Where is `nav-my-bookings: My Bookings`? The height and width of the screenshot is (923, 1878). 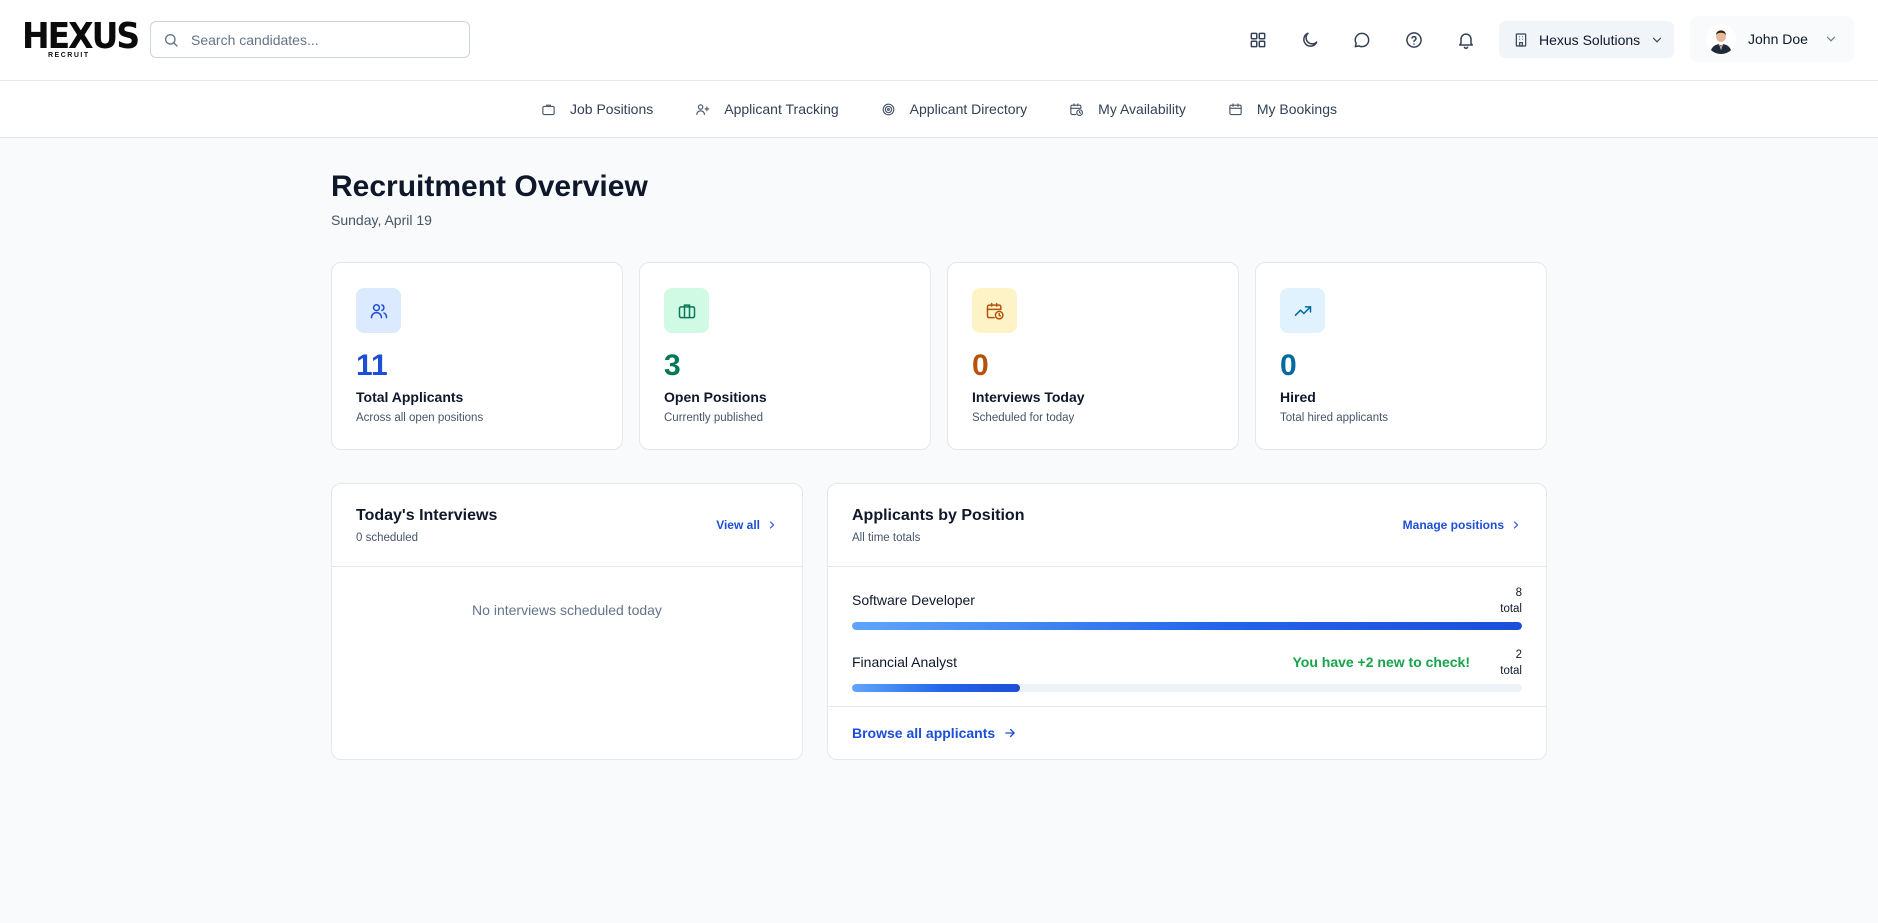 nav-my-bookings: My Bookings is located at coordinates (1282, 109).